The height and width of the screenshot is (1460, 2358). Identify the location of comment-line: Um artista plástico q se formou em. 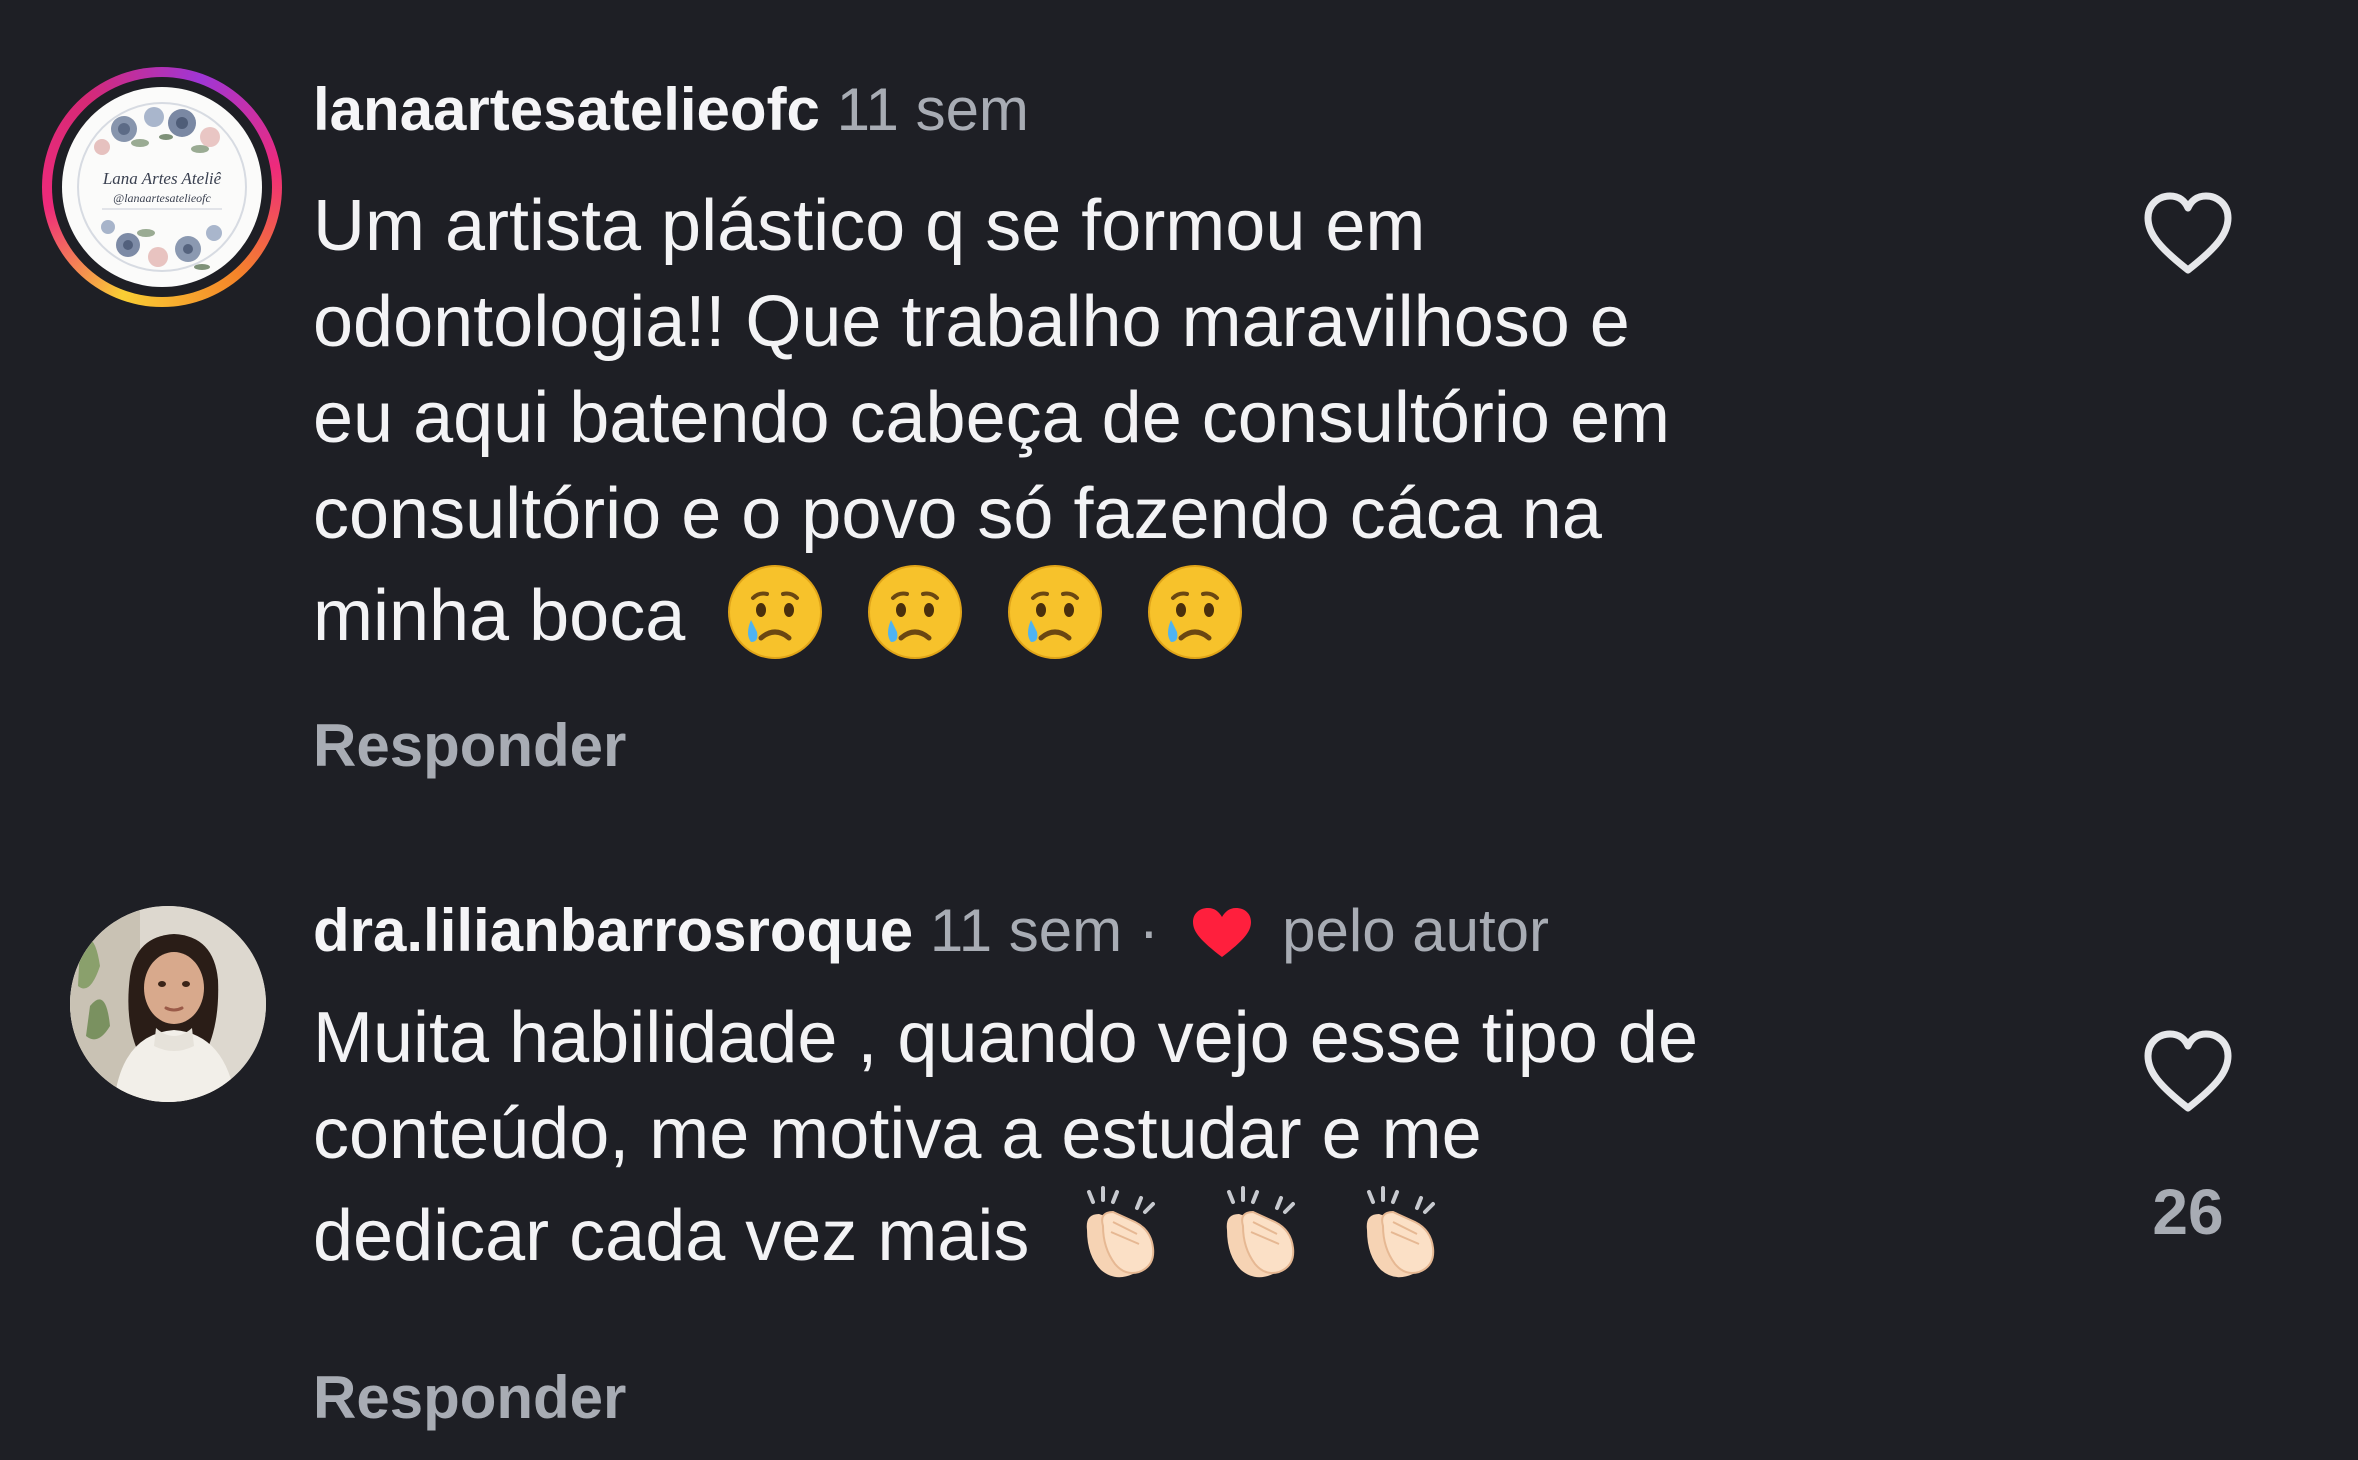
(869, 226).